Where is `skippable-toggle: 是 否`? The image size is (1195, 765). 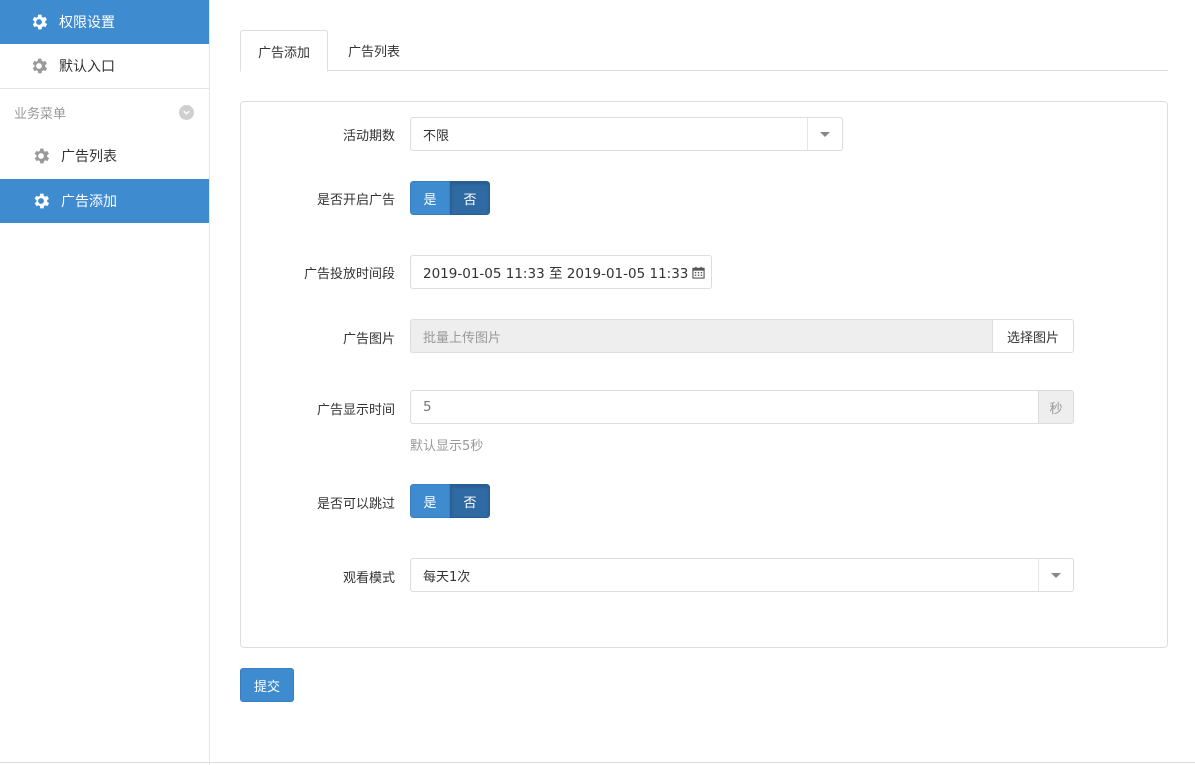
skippable-toggle: 是 否 is located at coordinates (450, 501).